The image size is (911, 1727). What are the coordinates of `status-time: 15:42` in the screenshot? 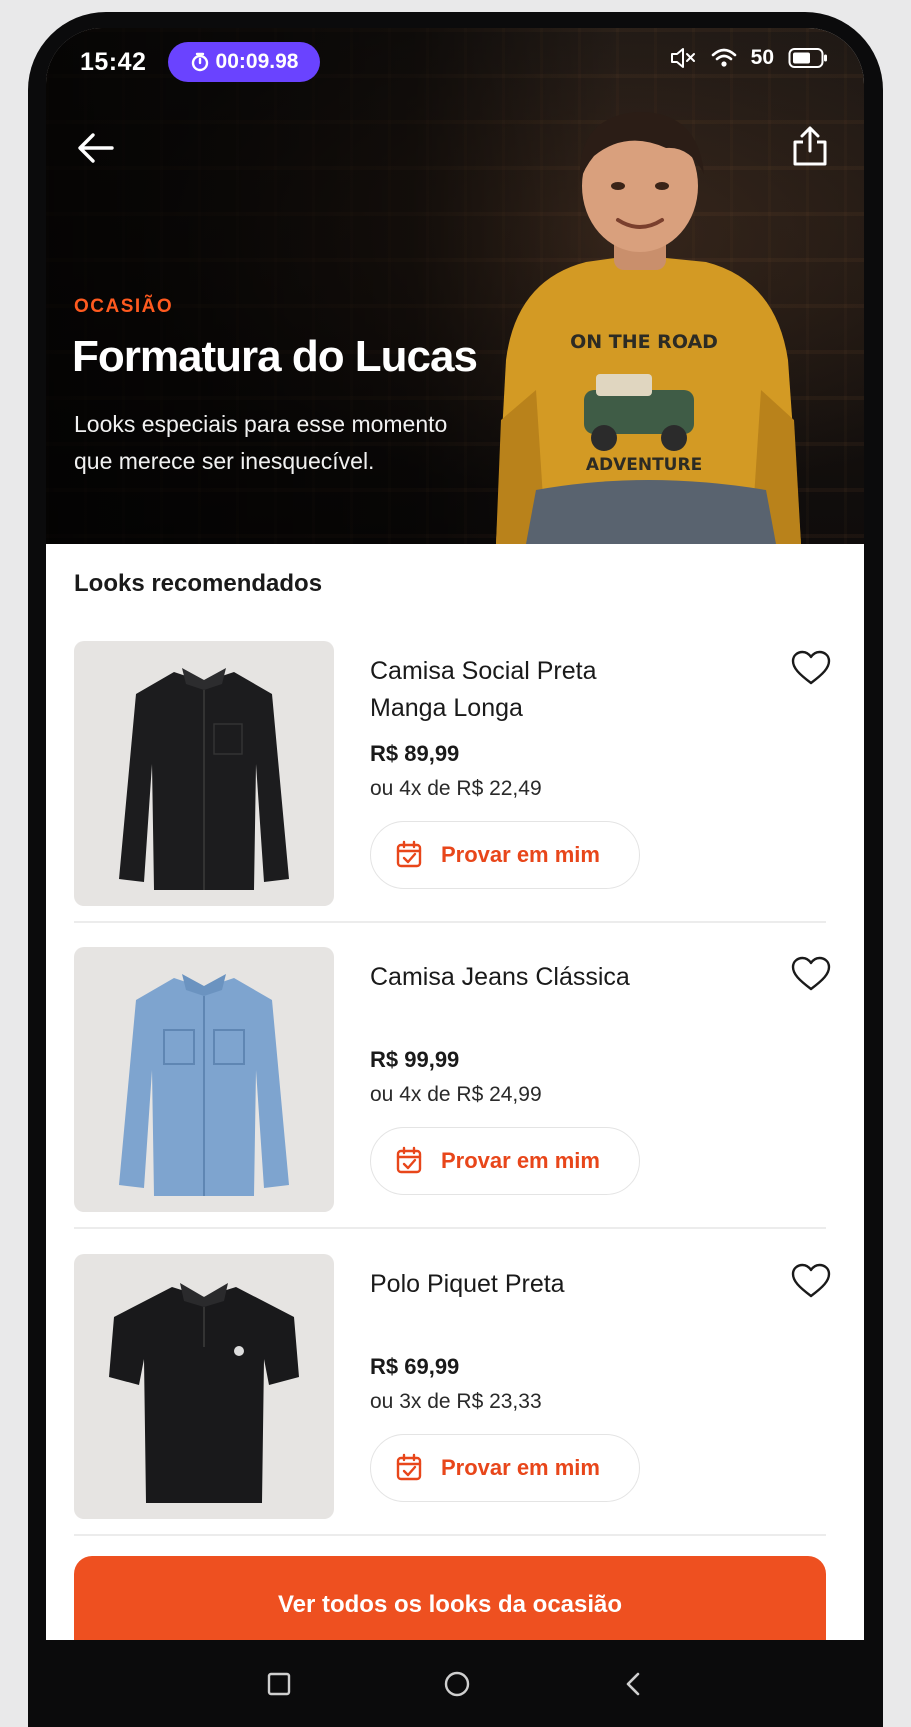 It's located at (113, 62).